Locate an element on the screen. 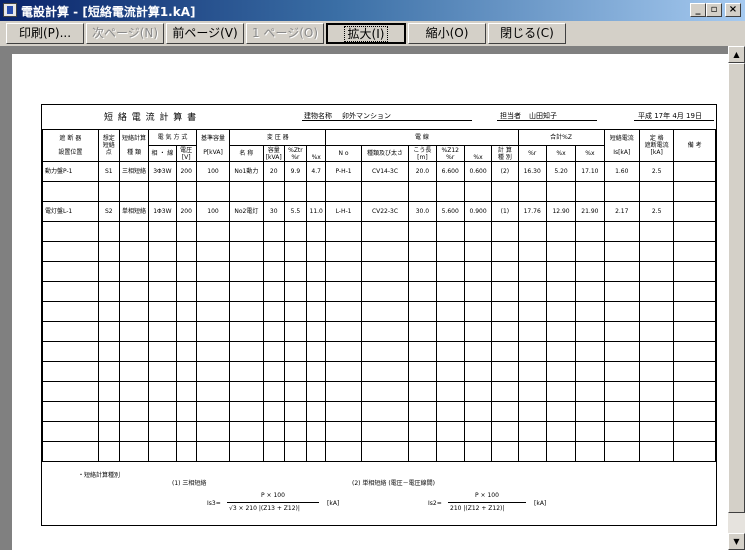 Image resolution: width=745 pixels, height=550 pixels. app-icon is located at coordinates (10, 10).